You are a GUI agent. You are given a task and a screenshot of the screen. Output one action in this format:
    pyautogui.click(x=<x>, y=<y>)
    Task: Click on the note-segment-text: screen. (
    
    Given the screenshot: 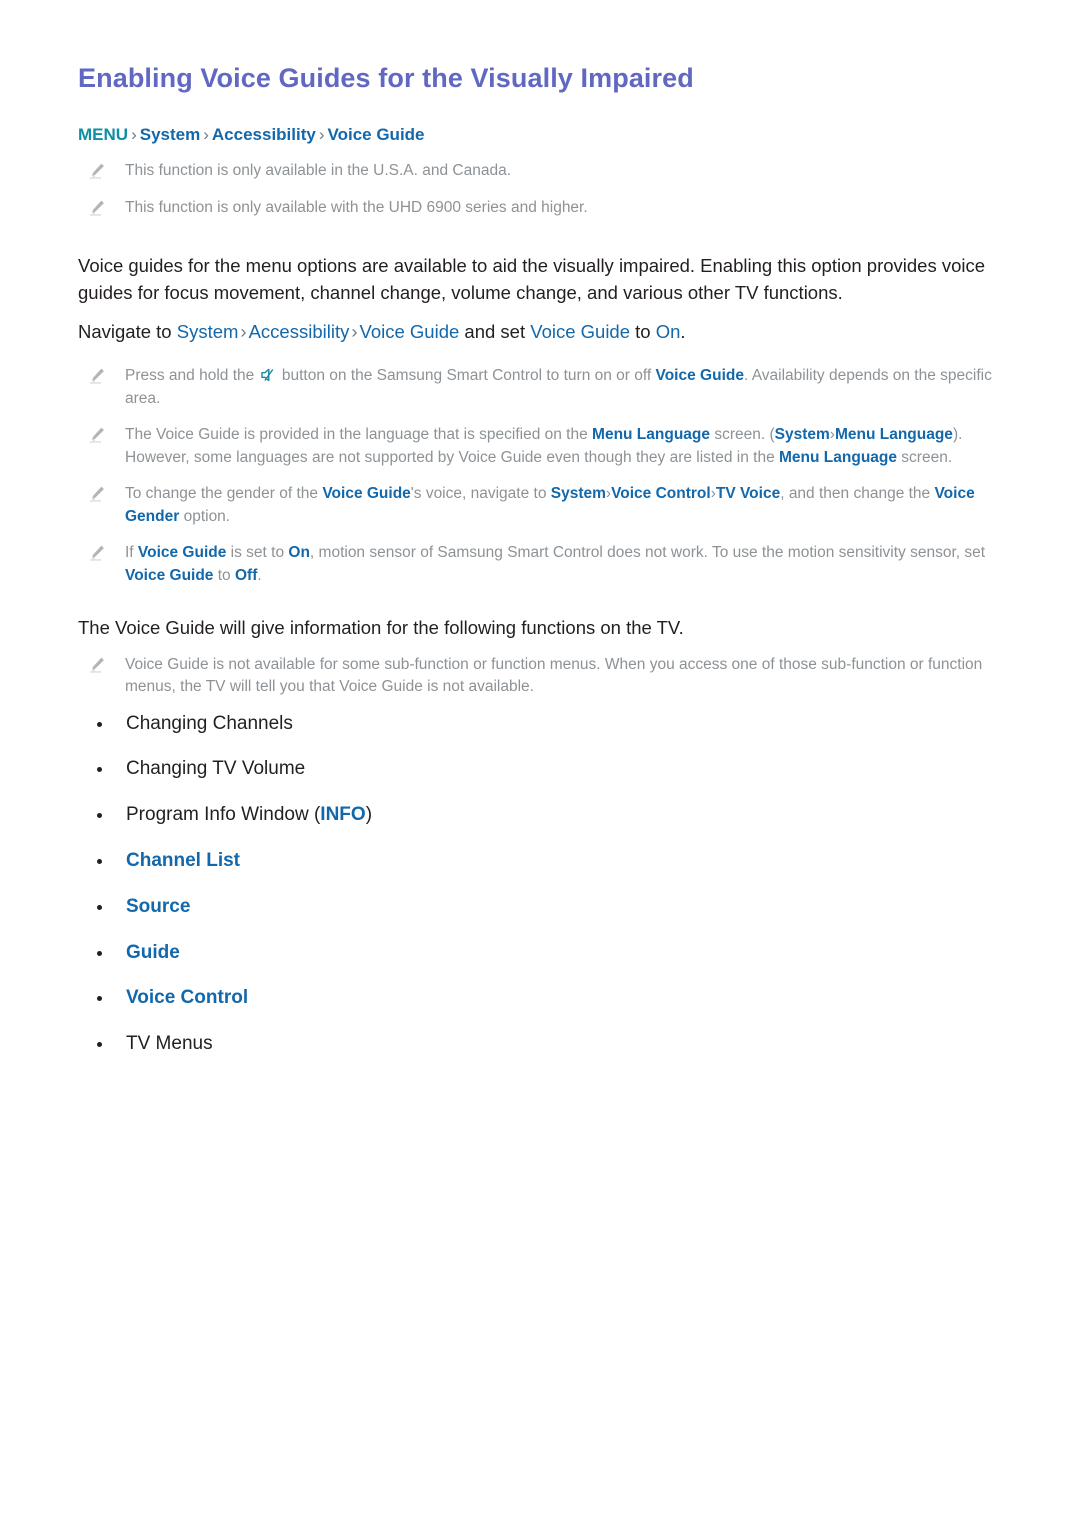 What is the action you would take?
    pyautogui.click(x=742, y=435)
    